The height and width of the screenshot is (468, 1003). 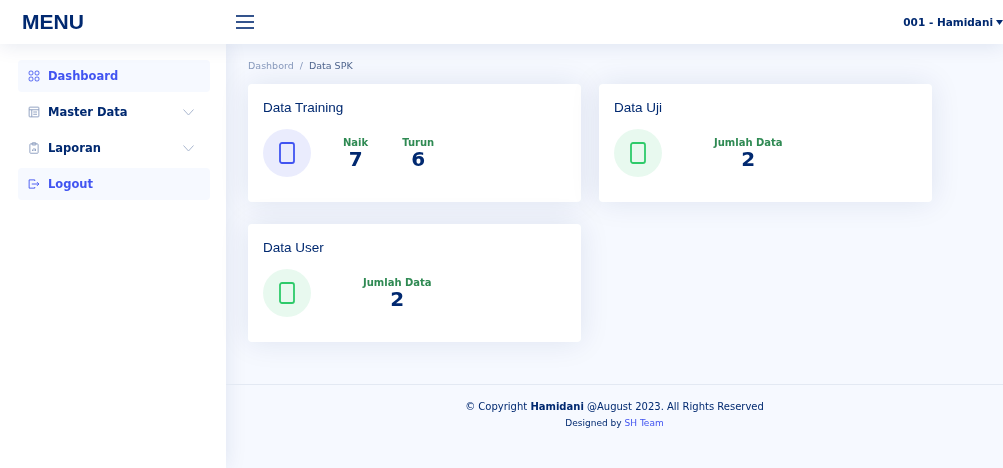 What do you see at coordinates (418, 142) in the screenshot?
I see `stat-label: Turun` at bounding box center [418, 142].